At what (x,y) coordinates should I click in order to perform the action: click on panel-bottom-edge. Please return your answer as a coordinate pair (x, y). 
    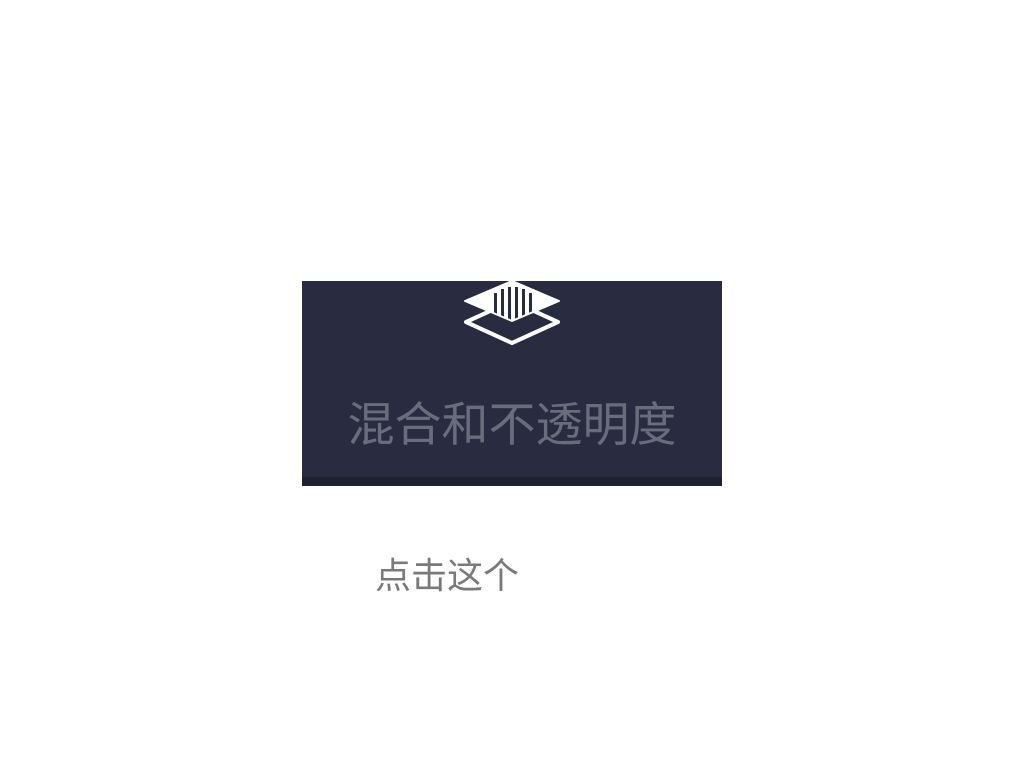
    Looking at the image, I should click on (512, 481).